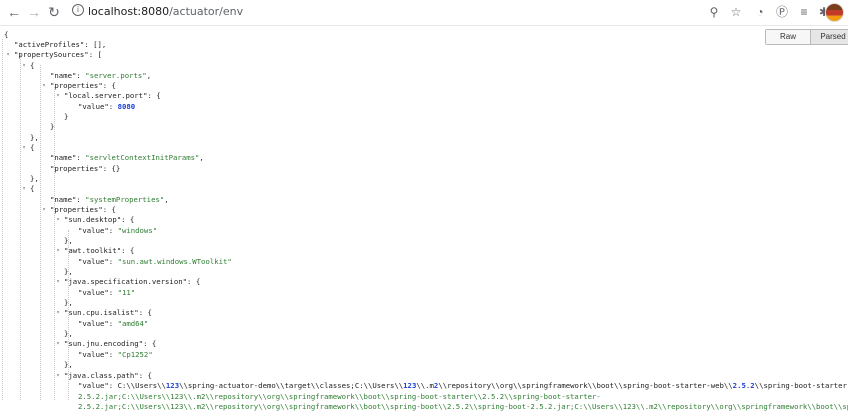  I want to click on json-line: "name": "server.ports",, so click(101, 75).